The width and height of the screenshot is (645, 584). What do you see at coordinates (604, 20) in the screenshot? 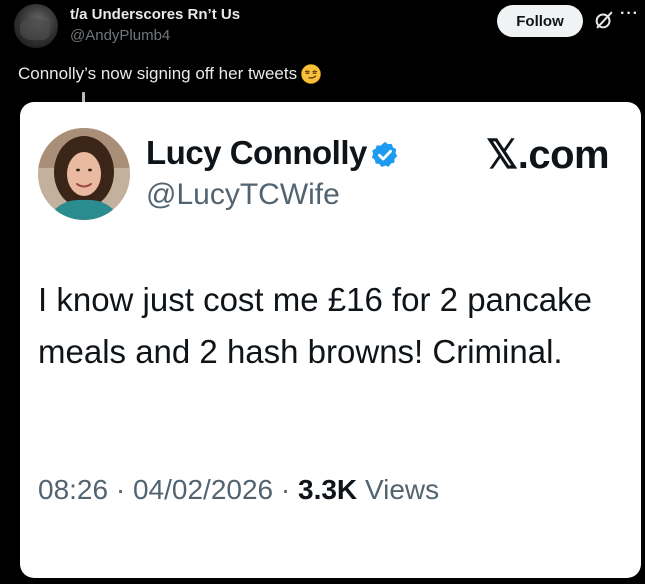
I see `grok-icon` at bounding box center [604, 20].